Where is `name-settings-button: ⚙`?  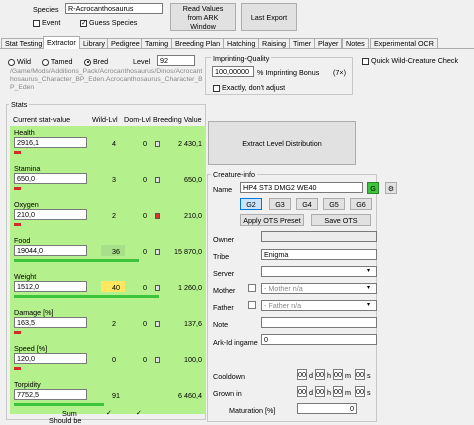
name-settings-button: ⚙ is located at coordinates (391, 188).